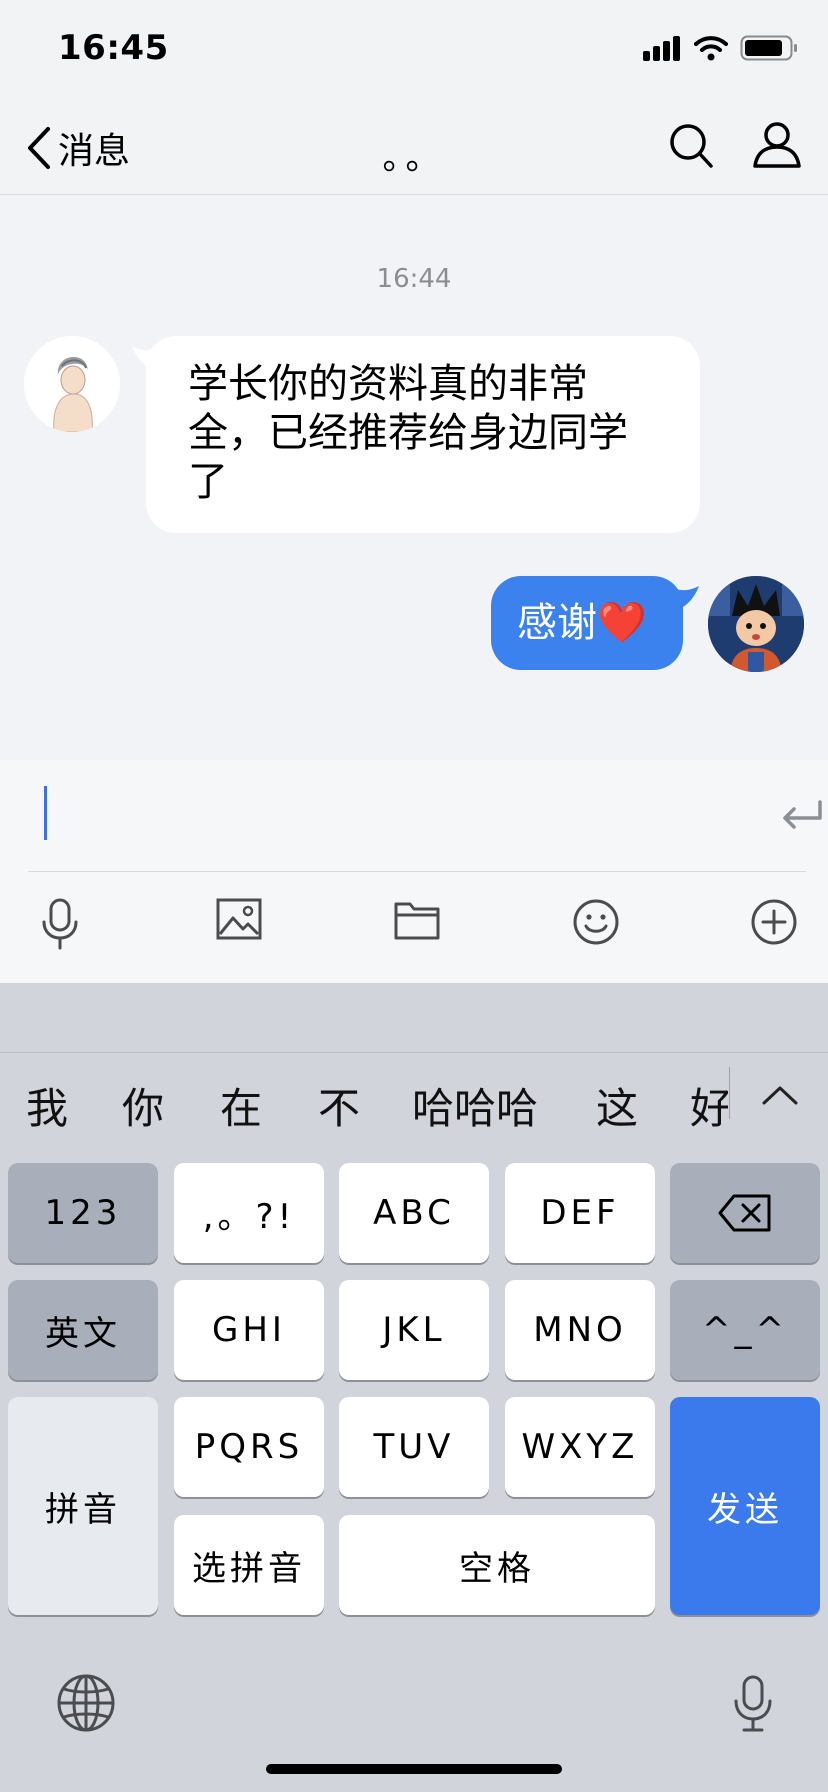 Image resolution: width=828 pixels, height=1792 pixels. Describe the element at coordinates (249, 1213) in the screenshot. I see `key-punctuation: ,。?!` at that location.